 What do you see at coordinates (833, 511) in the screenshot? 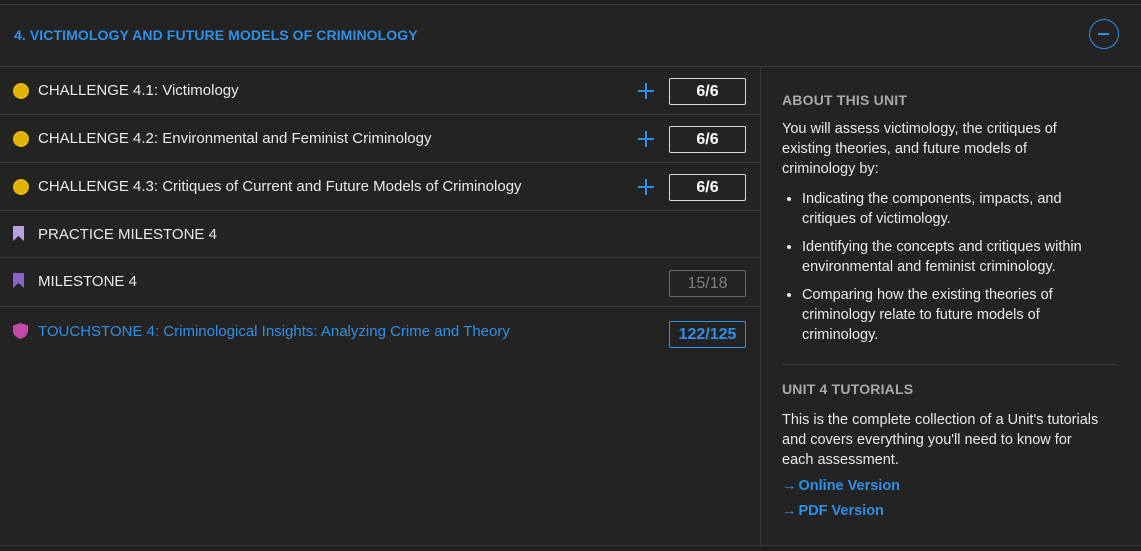
I see `pdf-version-link: → PDF Version` at bounding box center [833, 511].